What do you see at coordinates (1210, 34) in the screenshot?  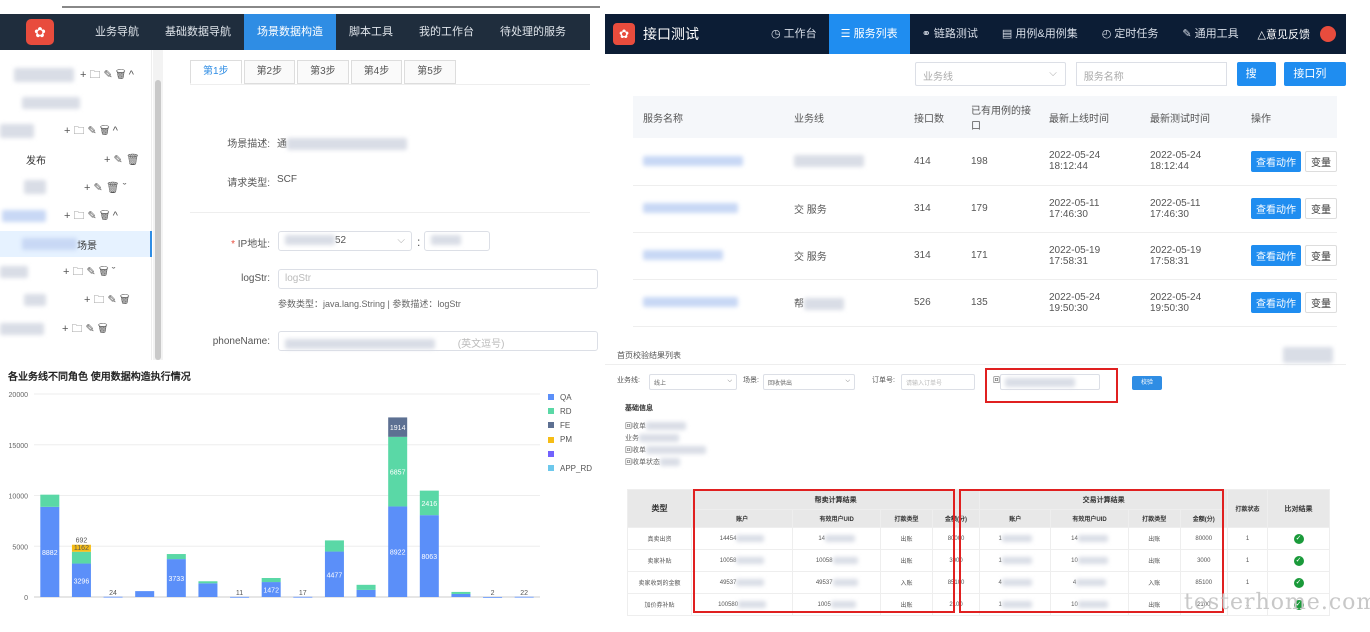 I see `nav-tools: ✎ 通用工具` at bounding box center [1210, 34].